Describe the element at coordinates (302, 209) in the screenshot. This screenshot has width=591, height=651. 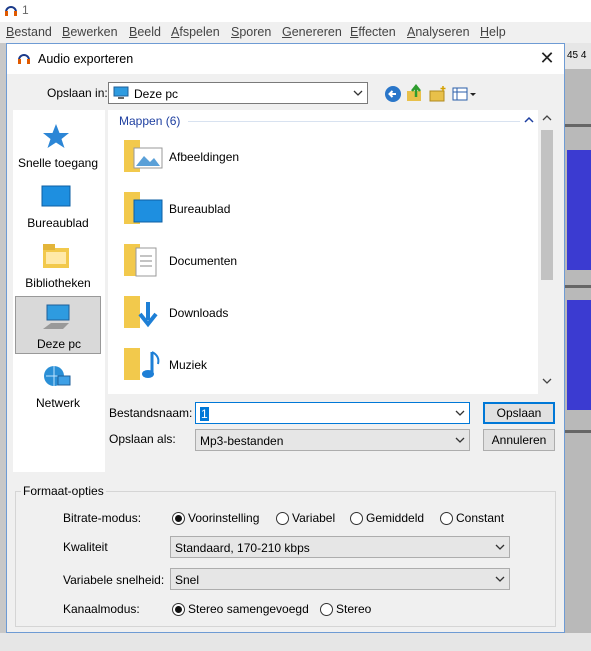
I see `folder-item: Bureaublad` at that location.